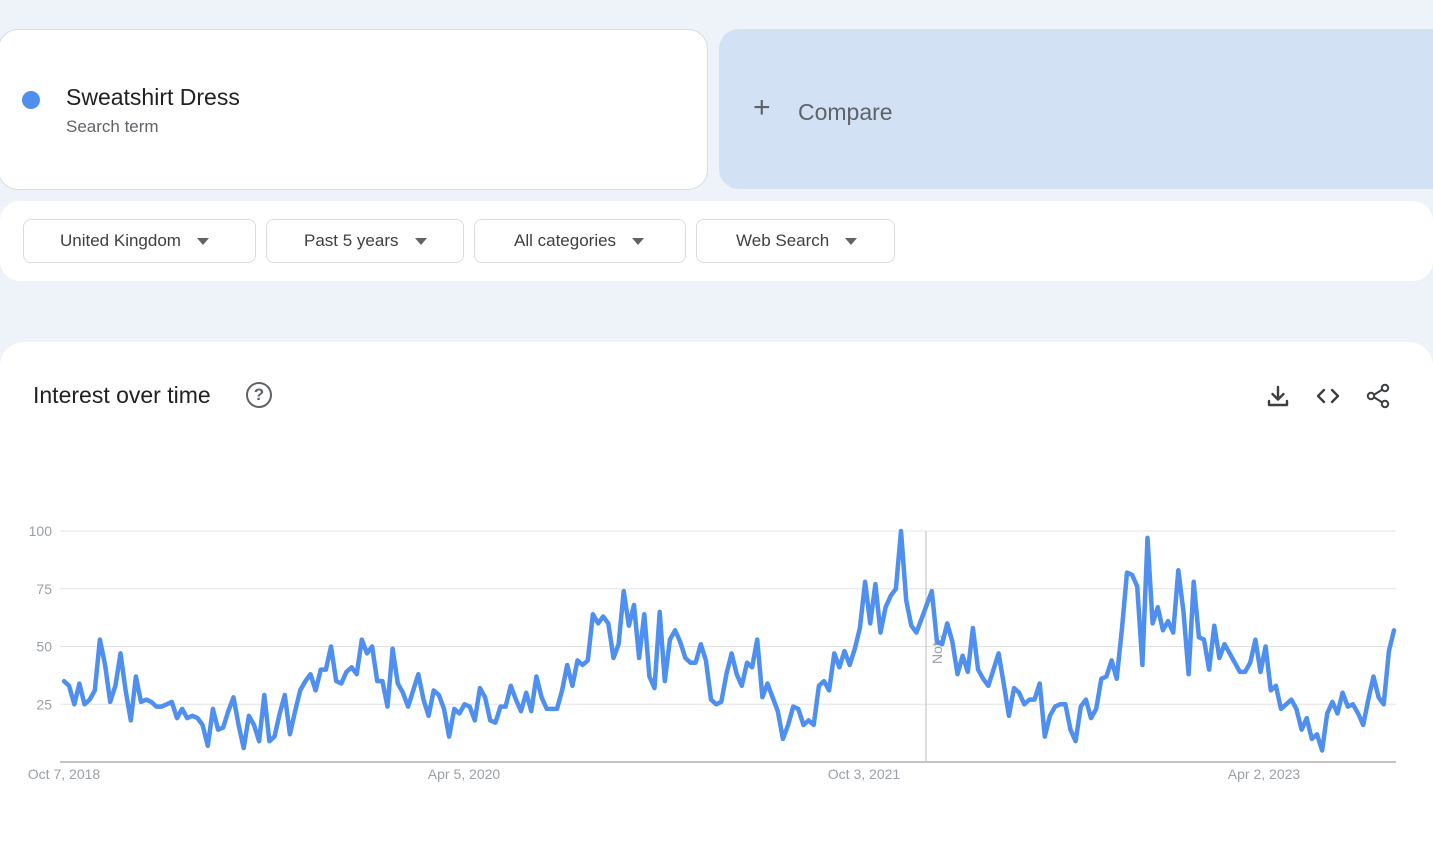 This screenshot has width=1433, height=842. What do you see at coordinates (44, 589) in the screenshot?
I see `y-tick-label: 75` at bounding box center [44, 589].